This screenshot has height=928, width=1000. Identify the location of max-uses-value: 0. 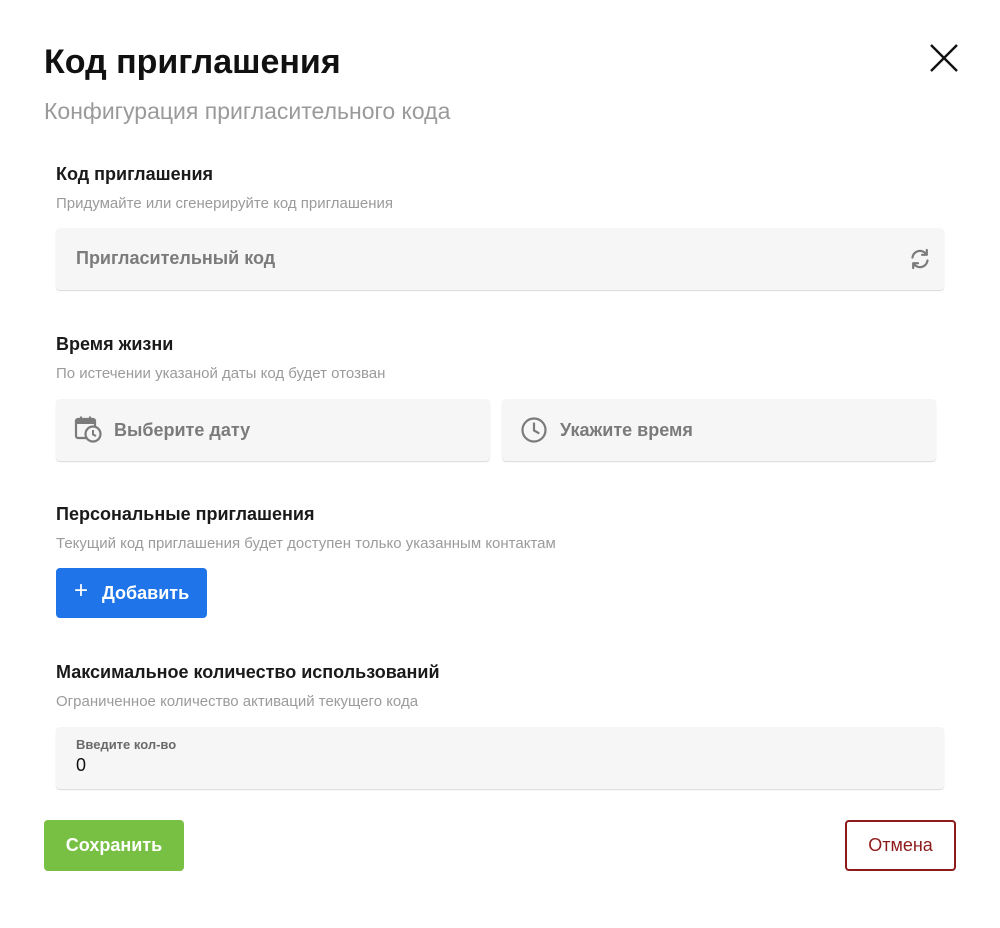
(81, 765).